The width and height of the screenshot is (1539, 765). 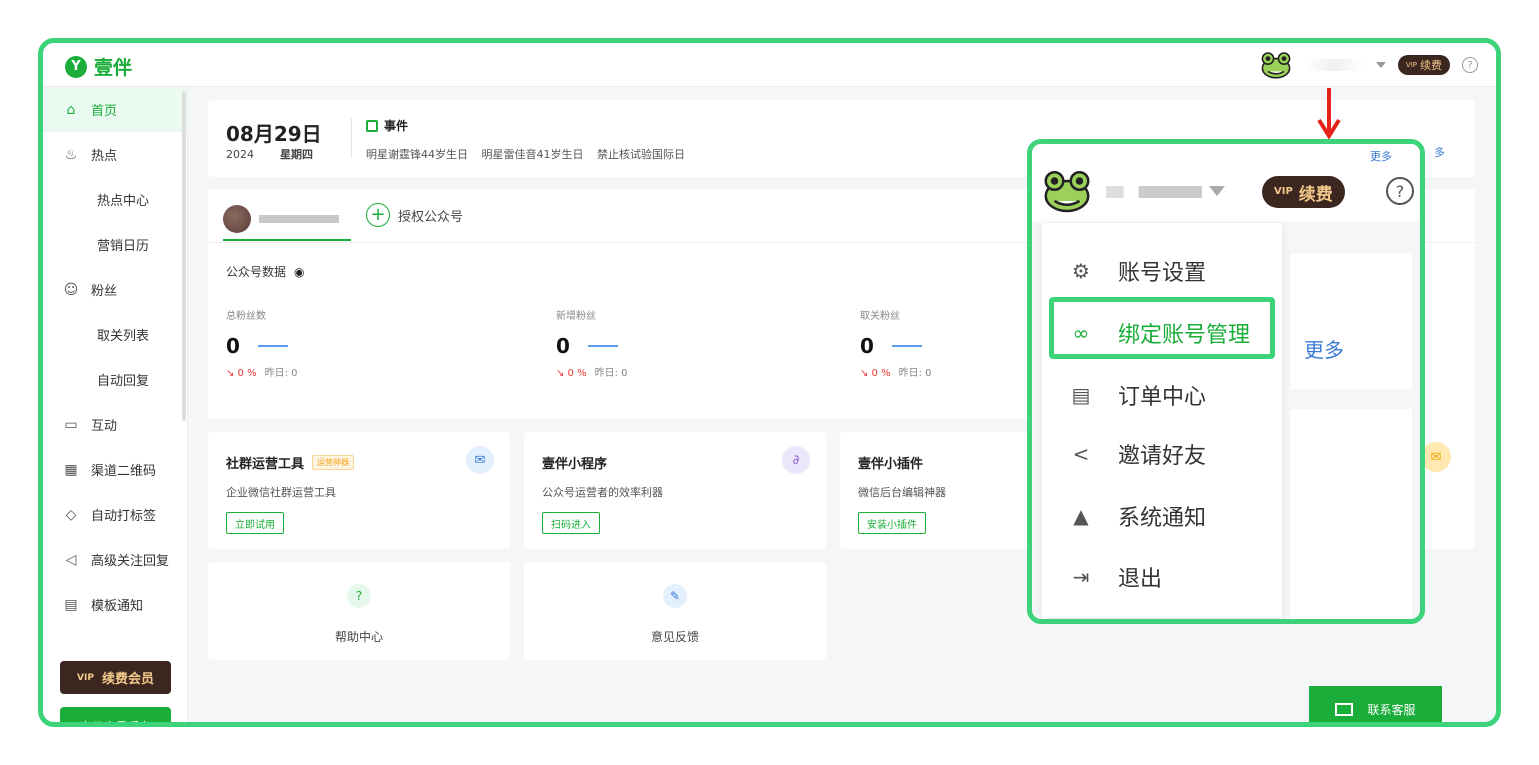 I want to click on tool-title: 壹伴小插件, so click(x=890, y=462).